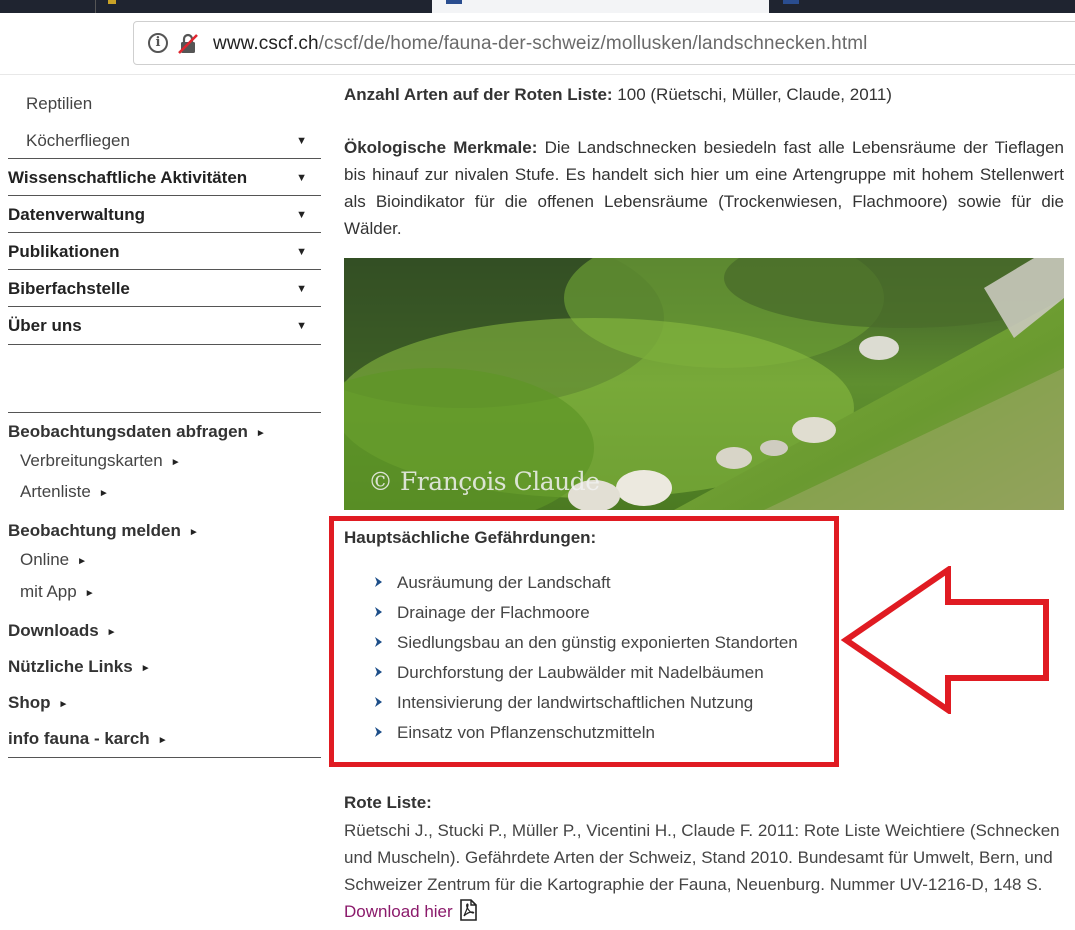  What do you see at coordinates (55, 491) in the screenshot?
I see `link-label: Artenliste` at bounding box center [55, 491].